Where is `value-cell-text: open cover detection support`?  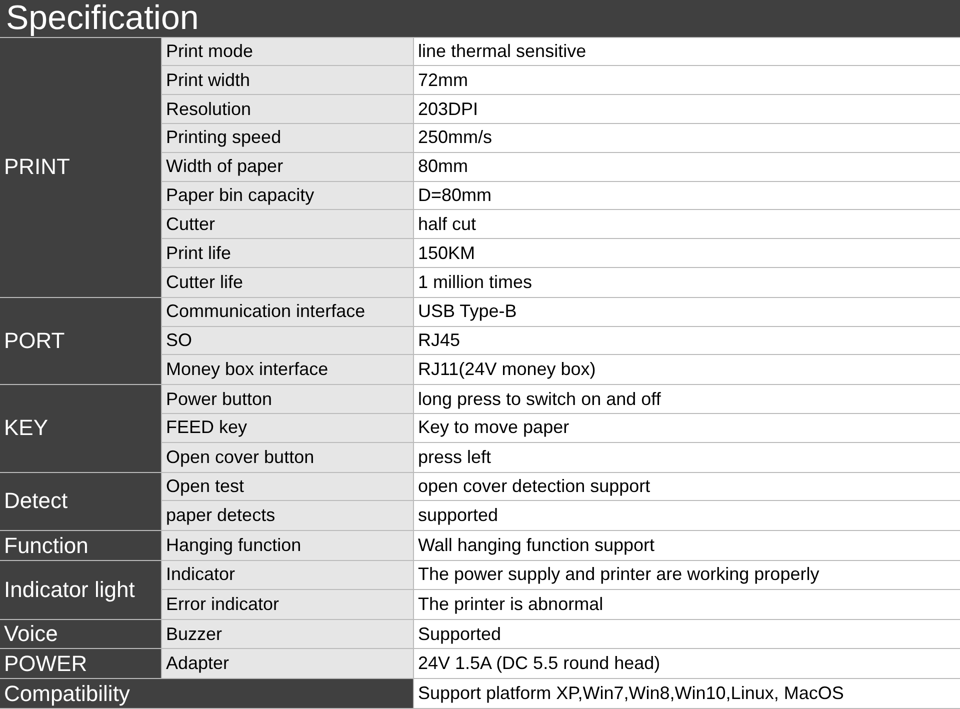
value-cell-text: open cover detection support is located at coordinates (534, 486).